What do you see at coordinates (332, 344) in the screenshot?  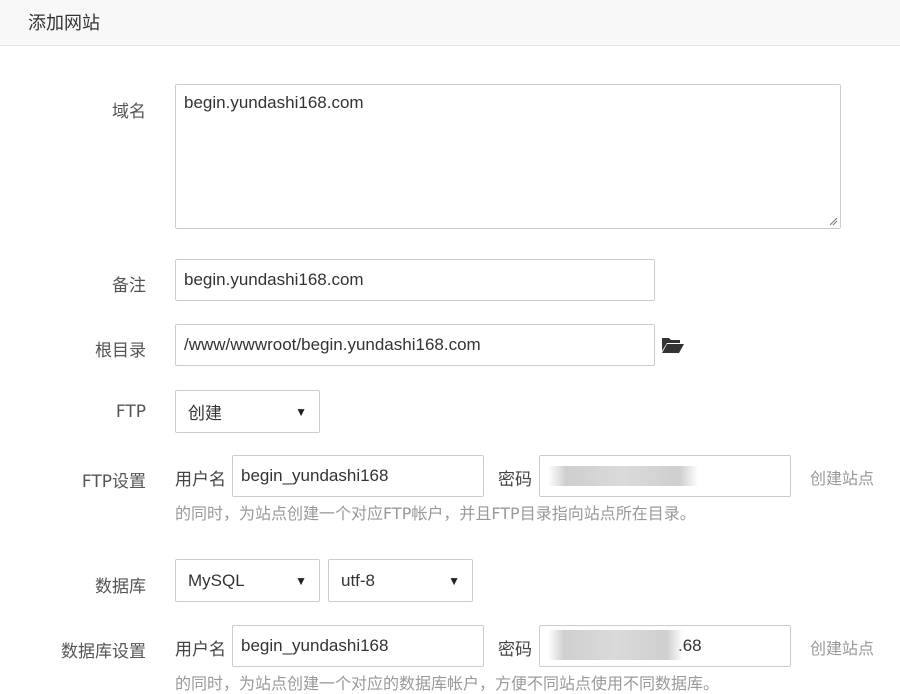 I see `root-dir-text: /www/wwwroot/begin.yundashi168.com` at bounding box center [332, 344].